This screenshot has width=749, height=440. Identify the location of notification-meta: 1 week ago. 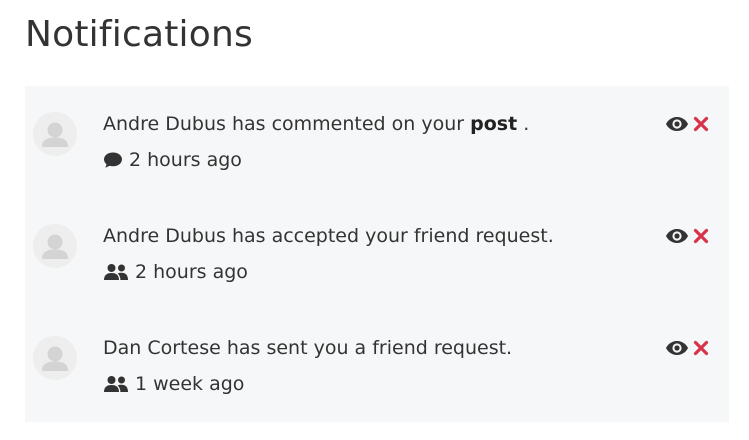
(173, 384).